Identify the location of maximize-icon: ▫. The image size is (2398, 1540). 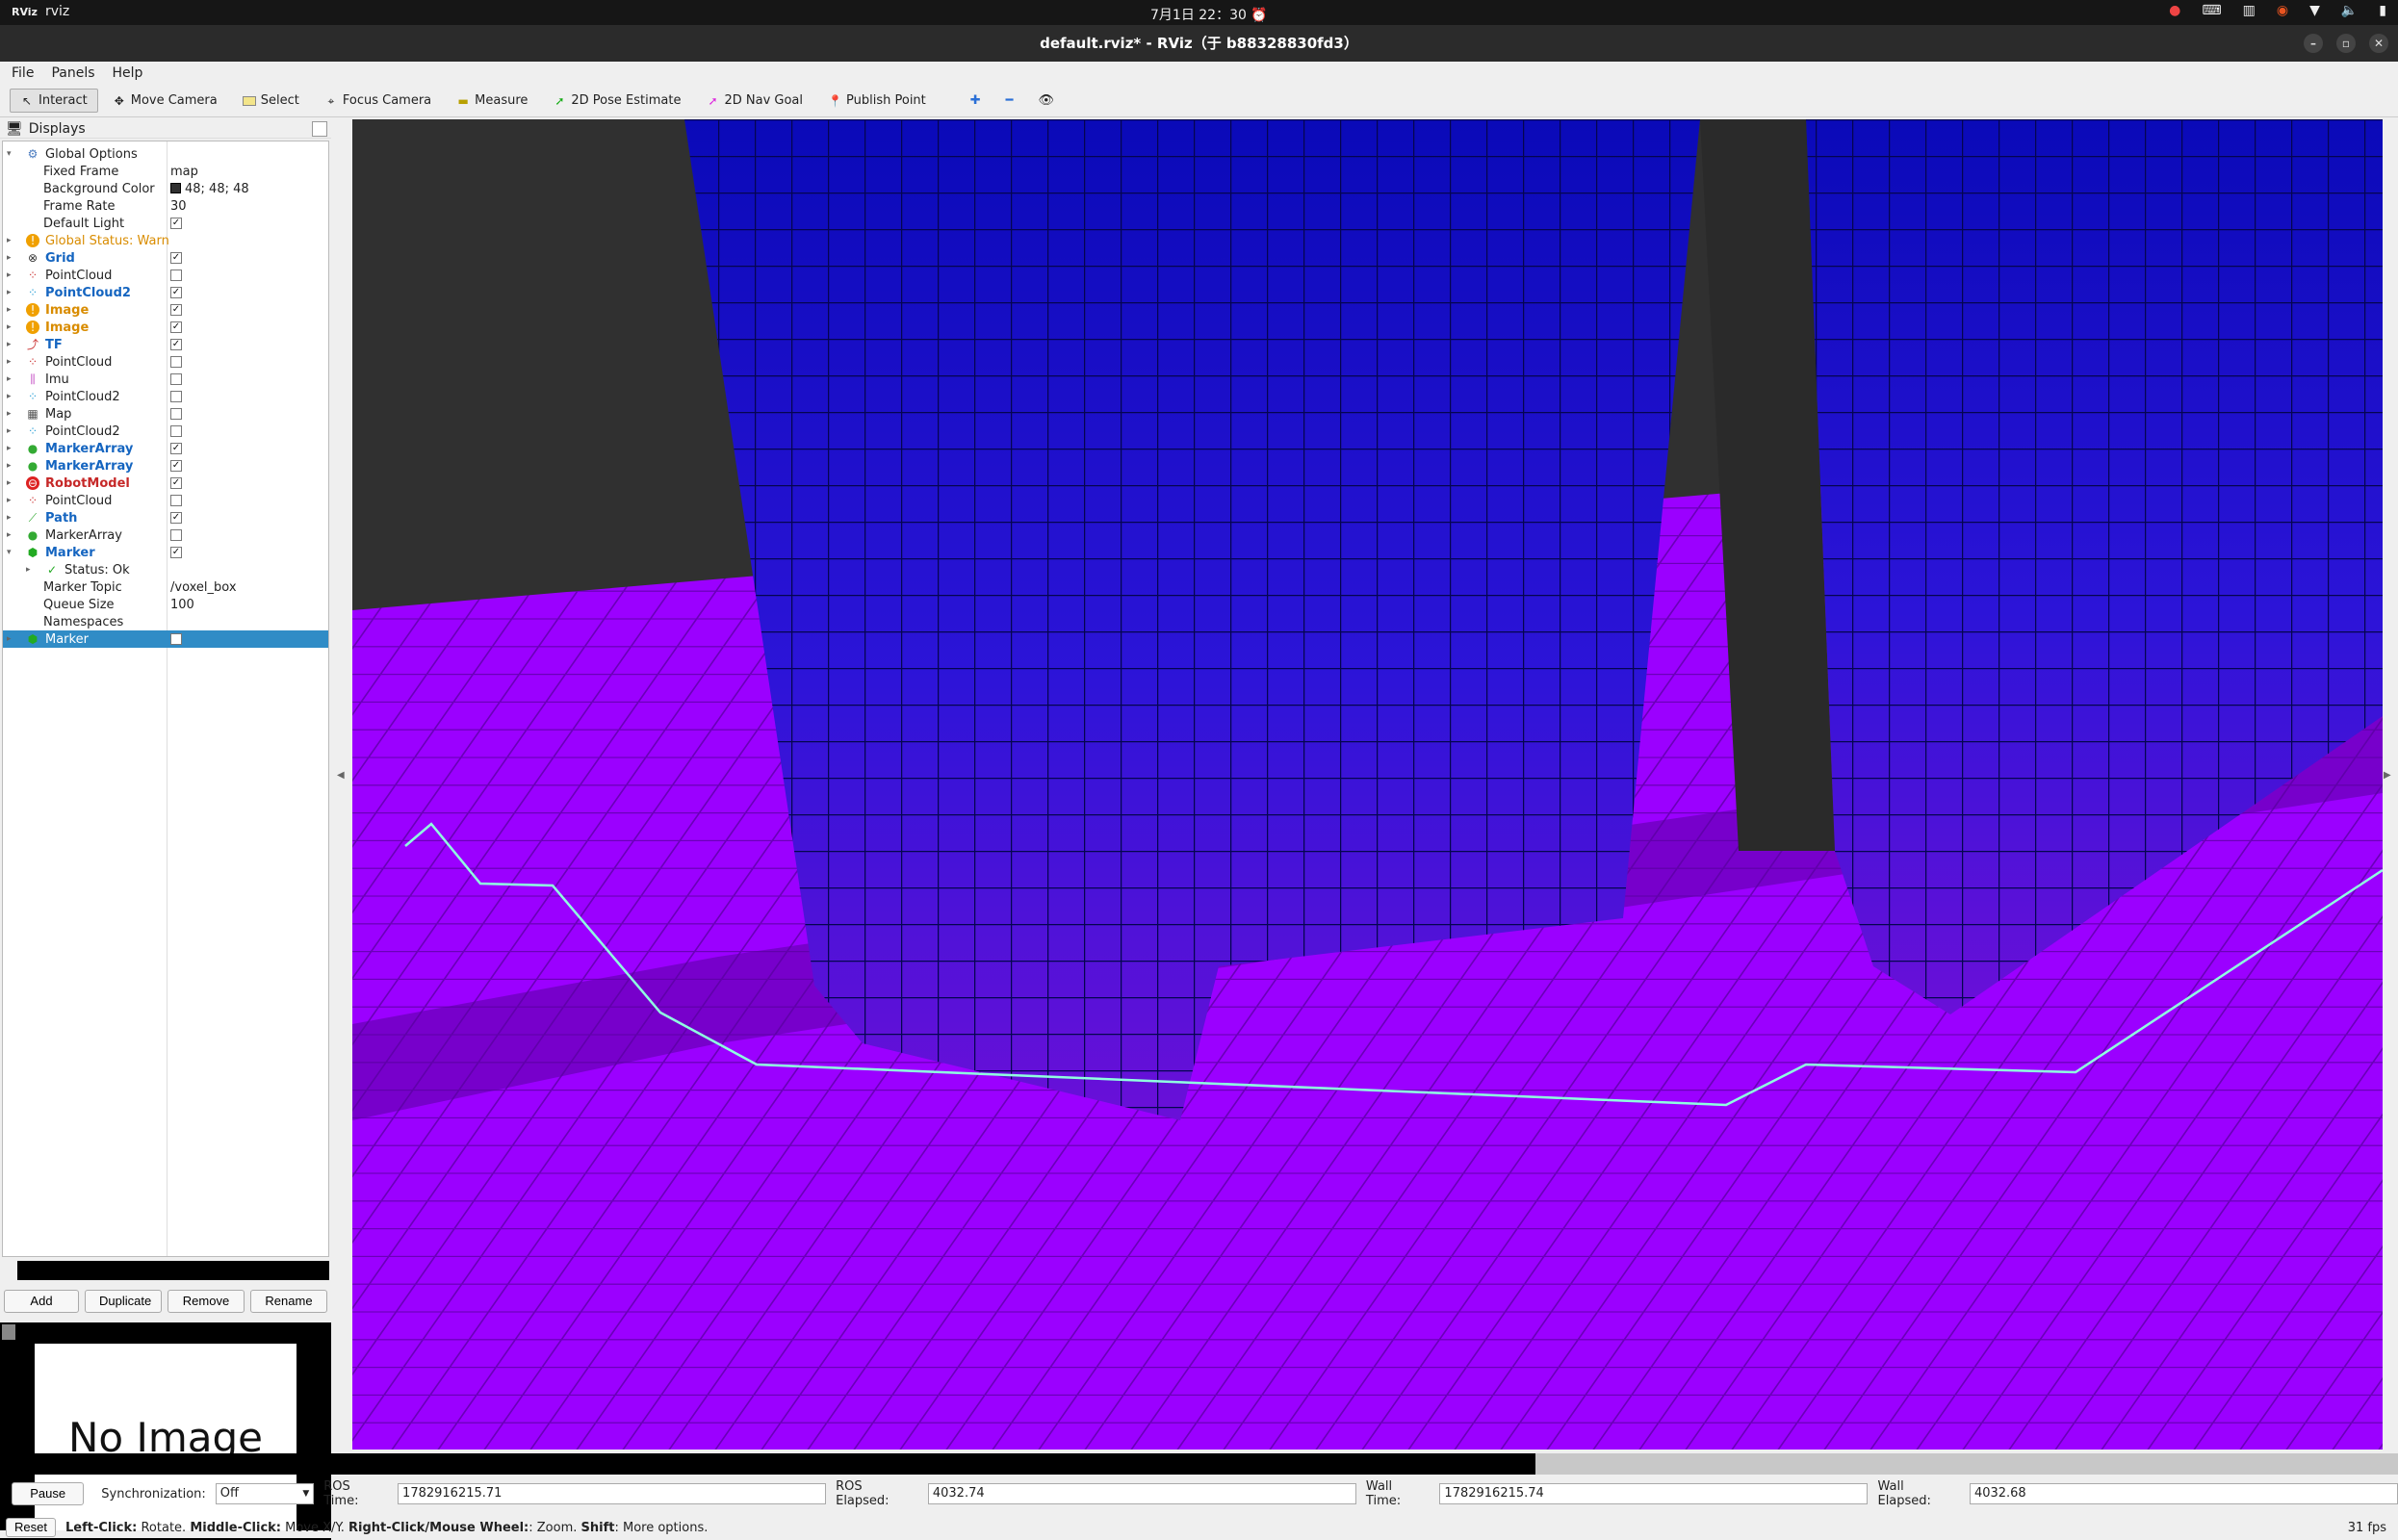
(2346, 43).